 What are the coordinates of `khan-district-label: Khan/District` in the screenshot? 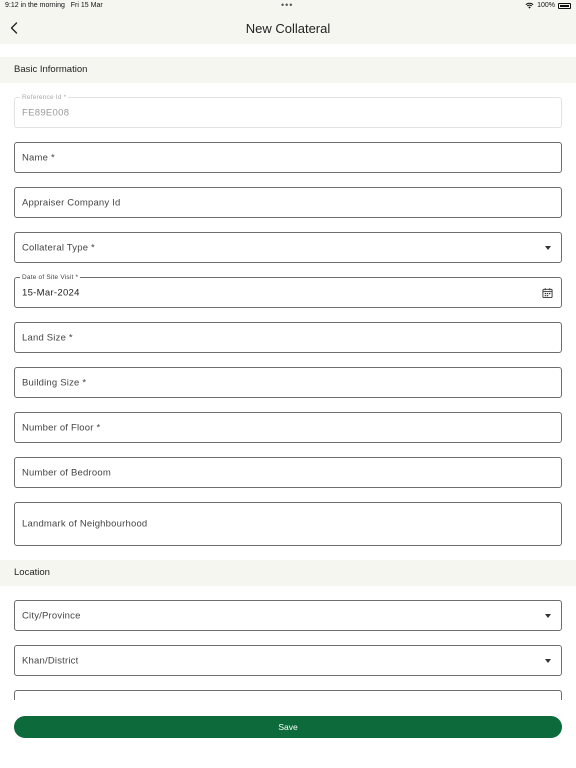 It's located at (50, 660).